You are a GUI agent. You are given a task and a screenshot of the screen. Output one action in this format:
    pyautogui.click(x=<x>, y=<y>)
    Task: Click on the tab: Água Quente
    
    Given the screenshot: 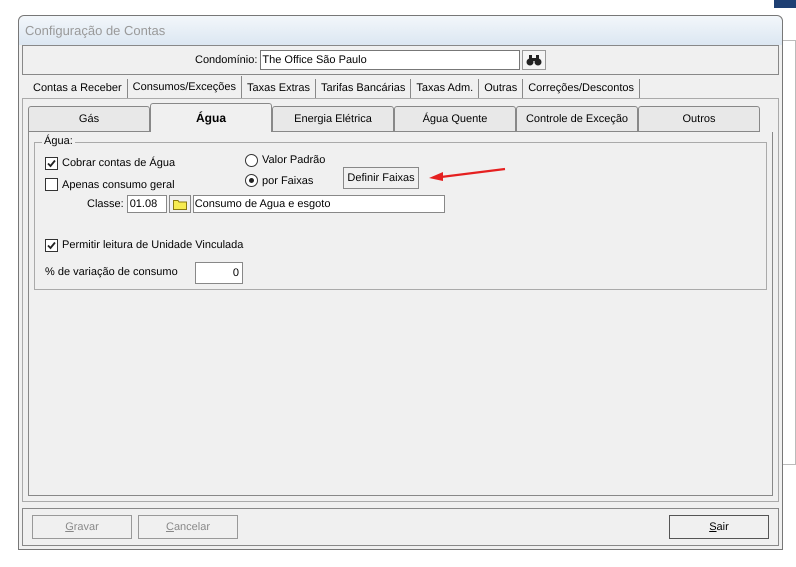 What is the action you would take?
    pyautogui.click(x=455, y=119)
    